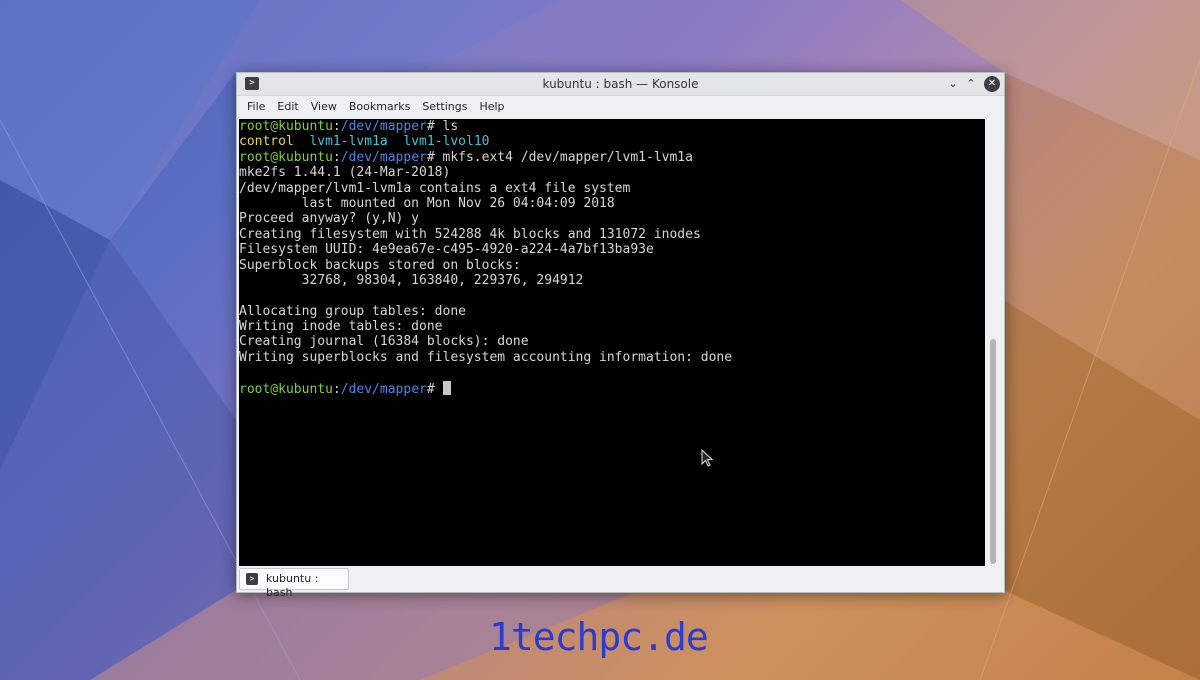 This screenshot has height=680, width=1200. I want to click on menu-help: Help, so click(491, 107).